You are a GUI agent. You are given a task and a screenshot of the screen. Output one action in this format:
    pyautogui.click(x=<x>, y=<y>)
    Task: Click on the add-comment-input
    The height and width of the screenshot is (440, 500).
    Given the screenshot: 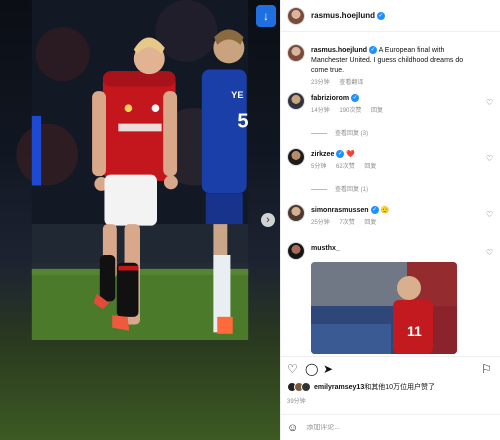 What is the action you would take?
    pyautogui.click(x=391, y=427)
    